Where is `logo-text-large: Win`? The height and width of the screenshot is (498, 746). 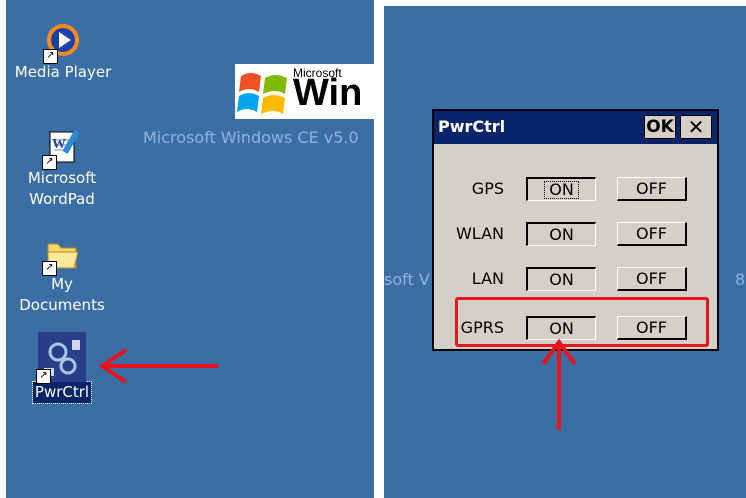
logo-text-large: Win is located at coordinates (328, 93).